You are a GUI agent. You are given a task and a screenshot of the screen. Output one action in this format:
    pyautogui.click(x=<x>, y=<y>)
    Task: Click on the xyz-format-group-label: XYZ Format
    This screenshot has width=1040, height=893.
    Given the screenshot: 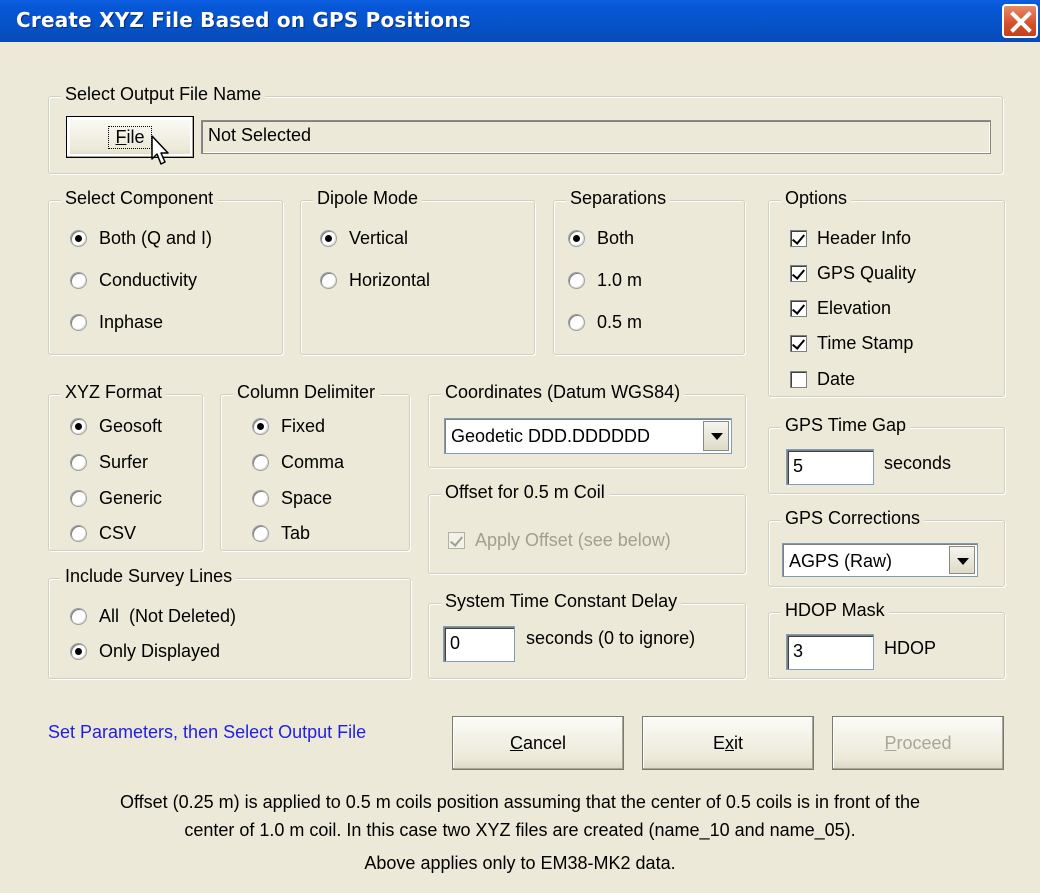 What is the action you would take?
    pyautogui.click(x=114, y=392)
    